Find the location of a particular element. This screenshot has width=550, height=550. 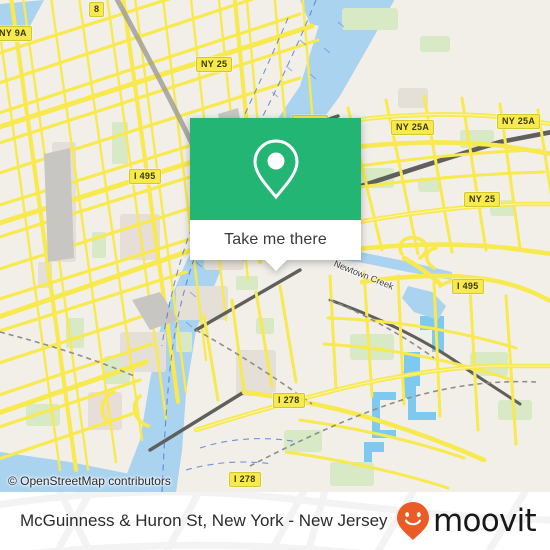

shield-i-278-mid: I 278 is located at coordinates (289, 400).